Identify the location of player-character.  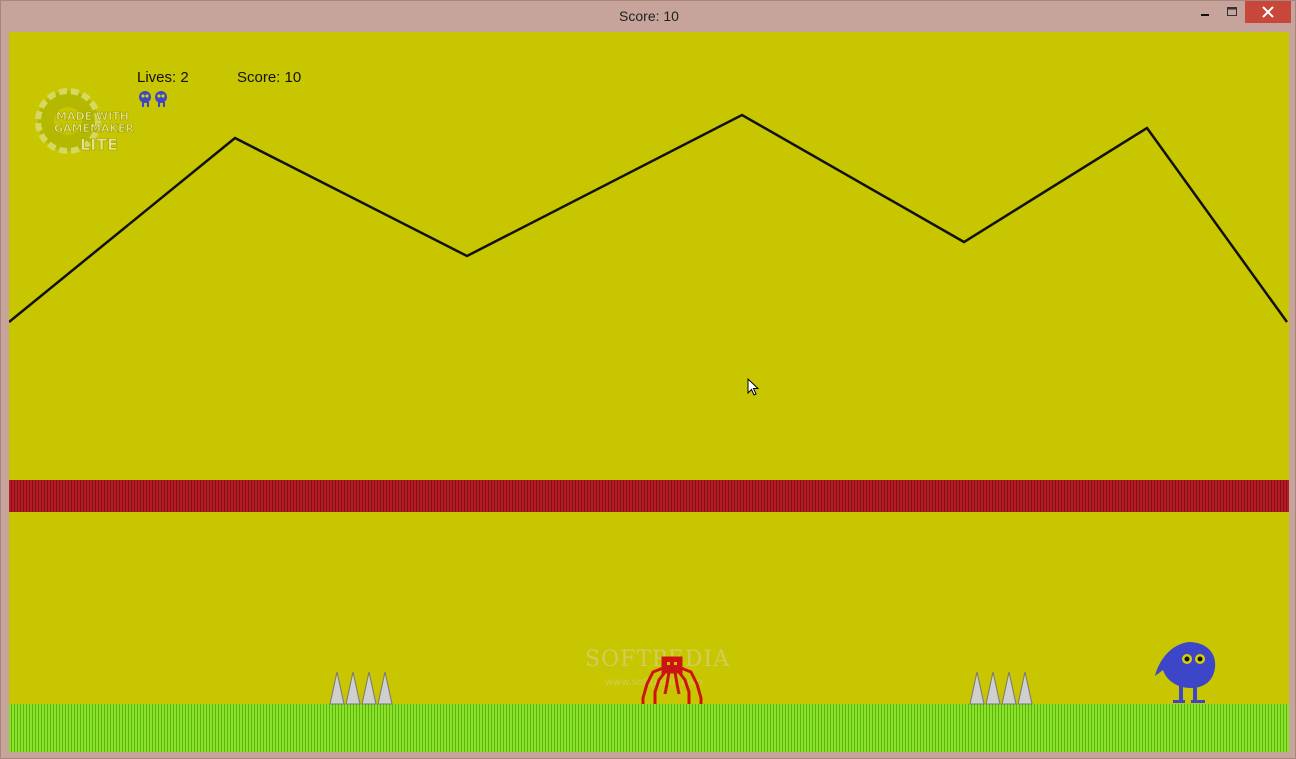
(1185, 672).